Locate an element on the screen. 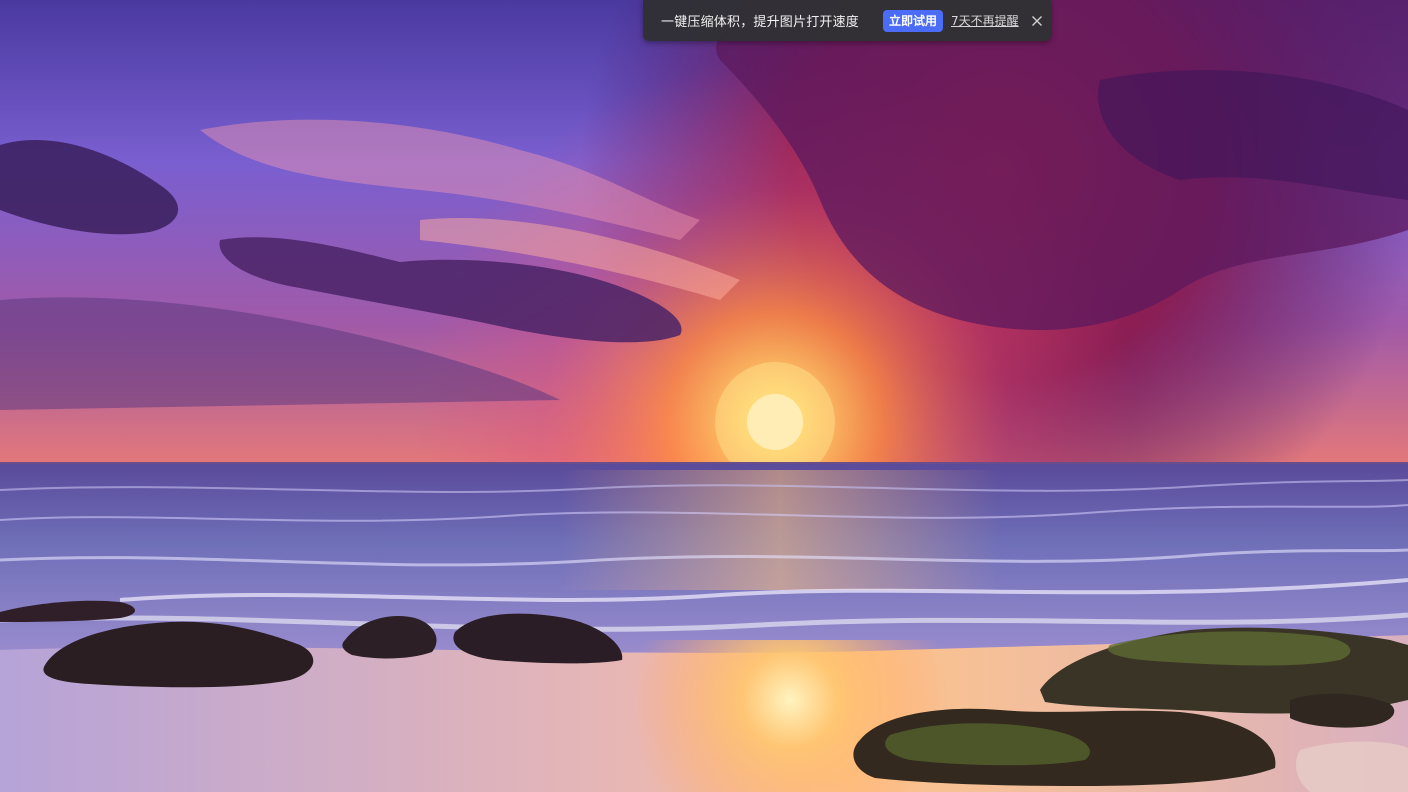 The height and width of the screenshot is (792, 1408). dismiss-7-days-link: 7天不再提醒 is located at coordinates (985, 20).